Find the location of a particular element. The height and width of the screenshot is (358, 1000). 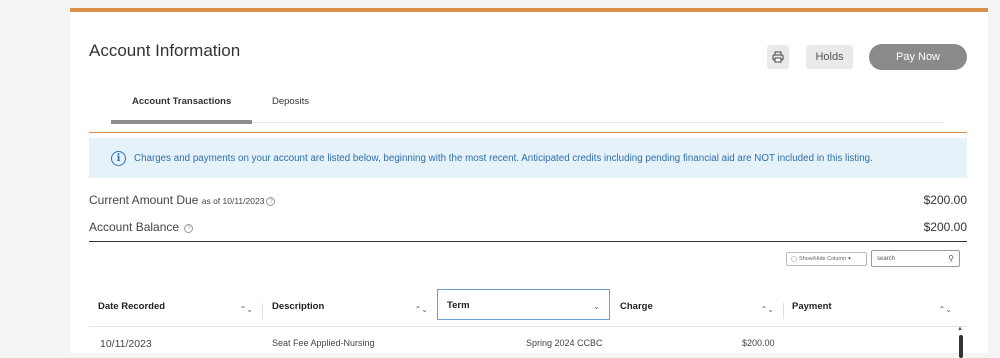

scroll-up-arrow: ▲ is located at coordinates (960, 329).